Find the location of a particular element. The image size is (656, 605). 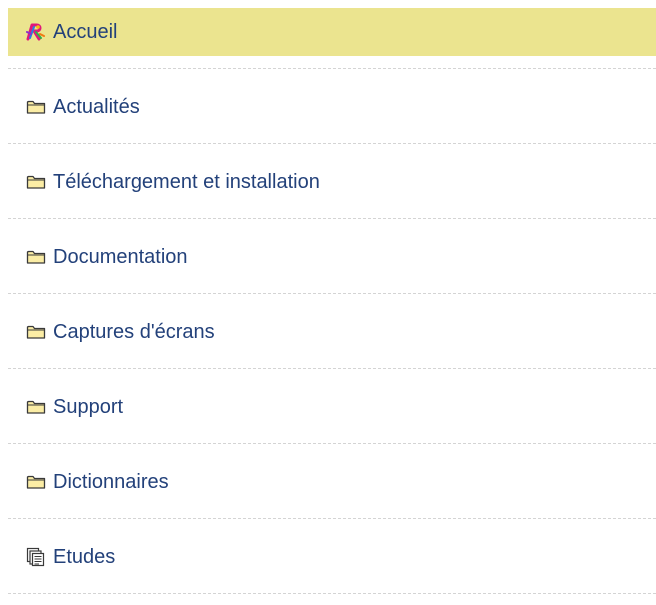

menu-item-captures: Captures d'écrans is located at coordinates (332, 331).